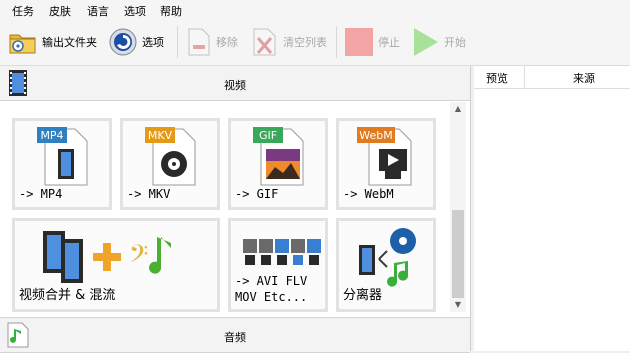 The image size is (630, 353). I want to click on column-header-source: 来源, so click(577, 77).